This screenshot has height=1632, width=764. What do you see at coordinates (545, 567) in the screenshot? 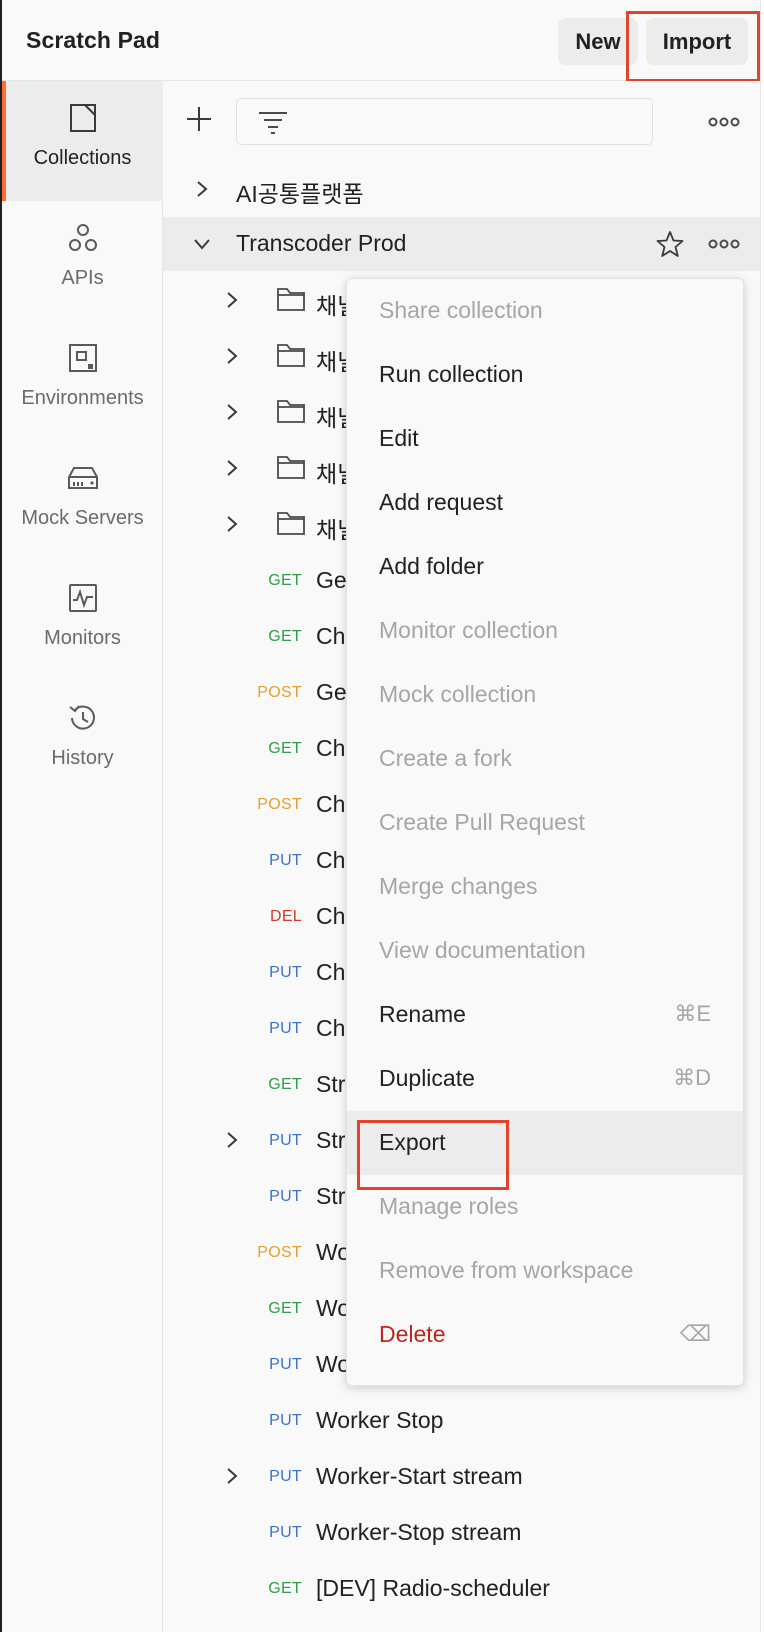
I see `menu-item-add-folder: Add folder` at bounding box center [545, 567].